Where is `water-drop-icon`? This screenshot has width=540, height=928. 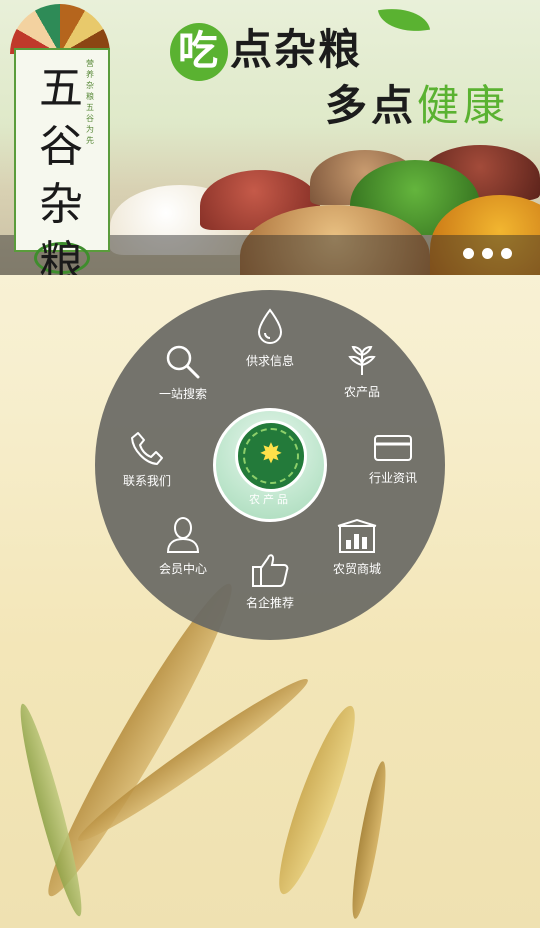
water-drop-icon is located at coordinates (270, 326).